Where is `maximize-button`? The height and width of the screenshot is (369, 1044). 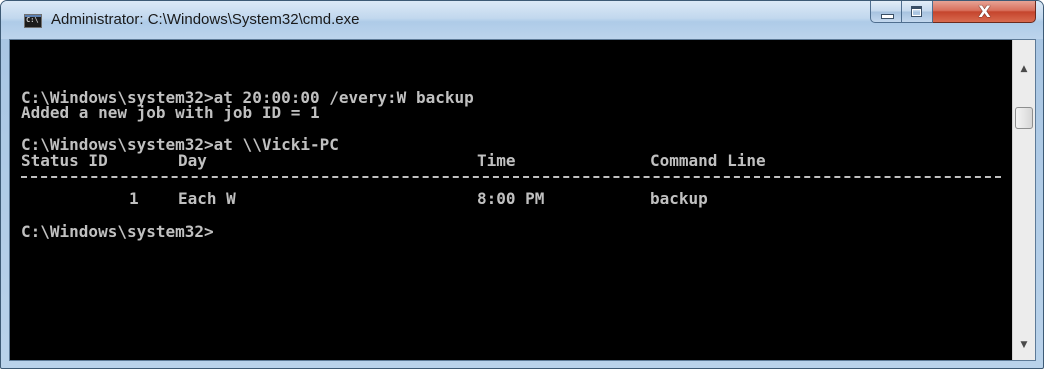 maximize-button is located at coordinates (917, 12).